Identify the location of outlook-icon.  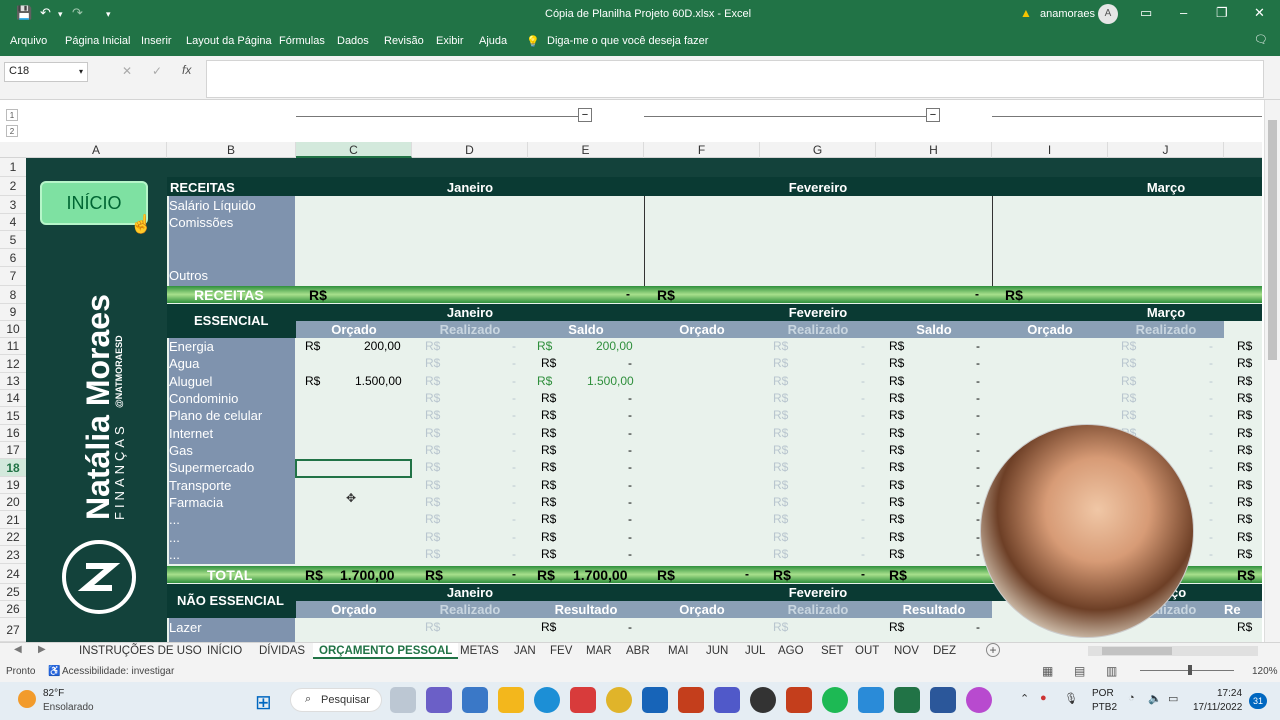
(655, 700).